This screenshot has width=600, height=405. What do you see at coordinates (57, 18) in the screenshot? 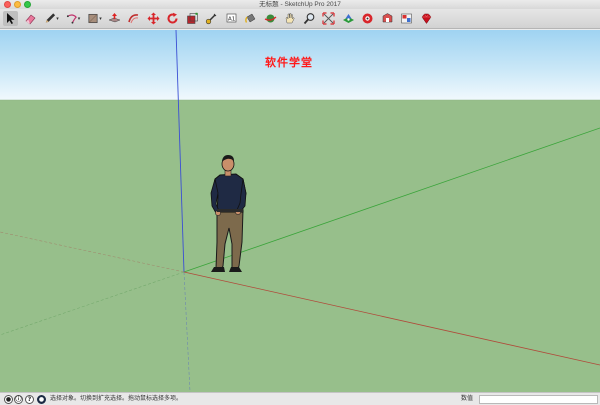
I see `line-tool-caret-icon: ▾` at bounding box center [57, 18].